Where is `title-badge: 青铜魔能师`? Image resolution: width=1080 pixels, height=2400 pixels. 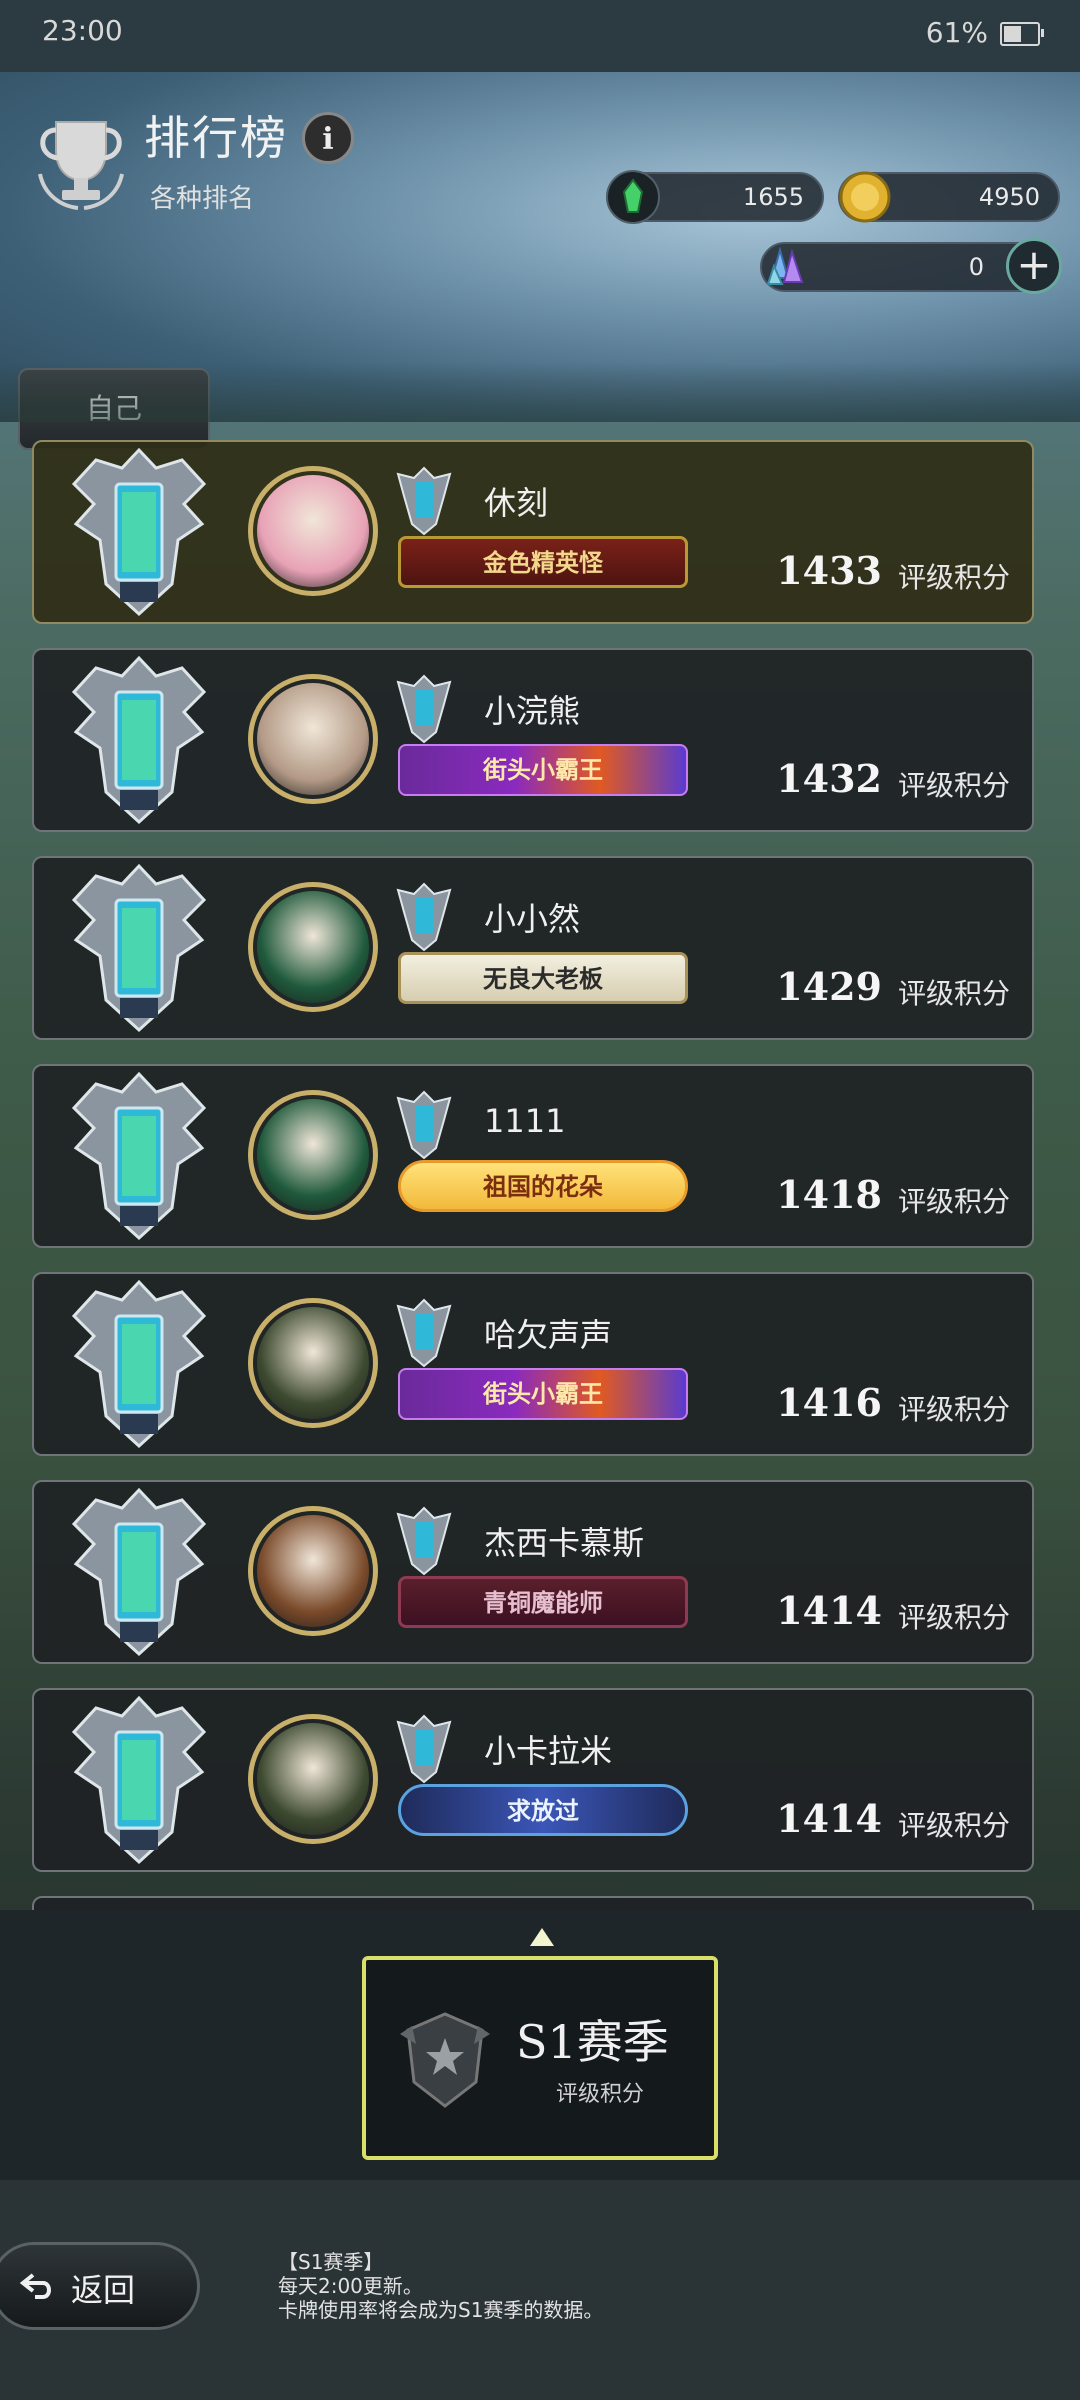
title-badge: 青铜魔能师 is located at coordinates (543, 1602).